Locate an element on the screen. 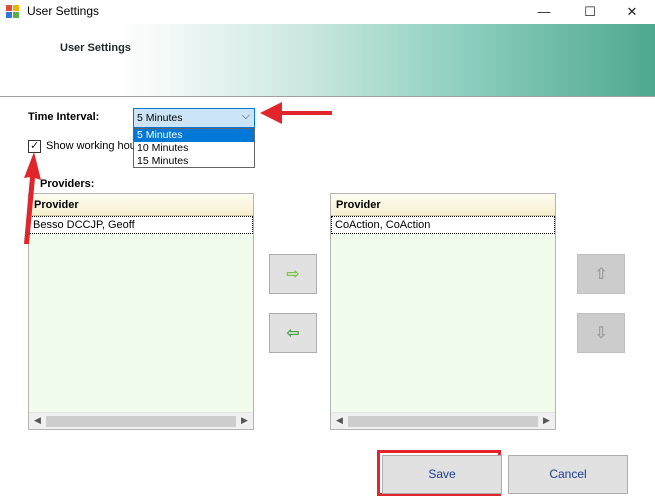 The image size is (655, 501). app-icon is located at coordinates (13, 12).